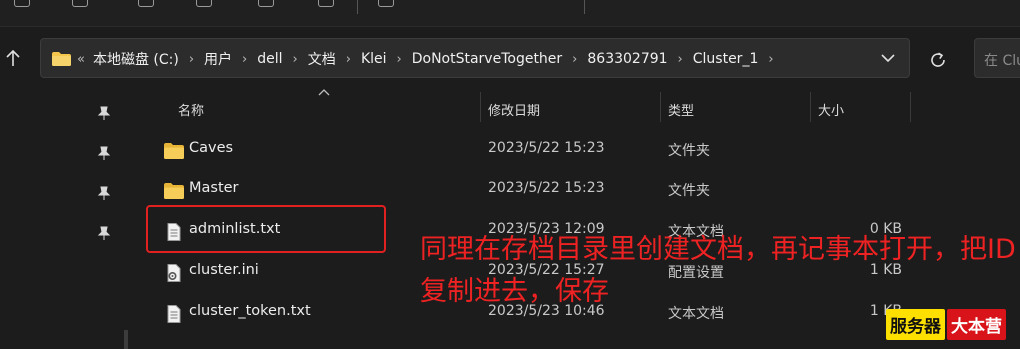 The image size is (1020, 349). Describe the element at coordinates (136, 59) in the screenshot. I see `breadcrumb-item: 本地磁盘 (C:)` at that location.